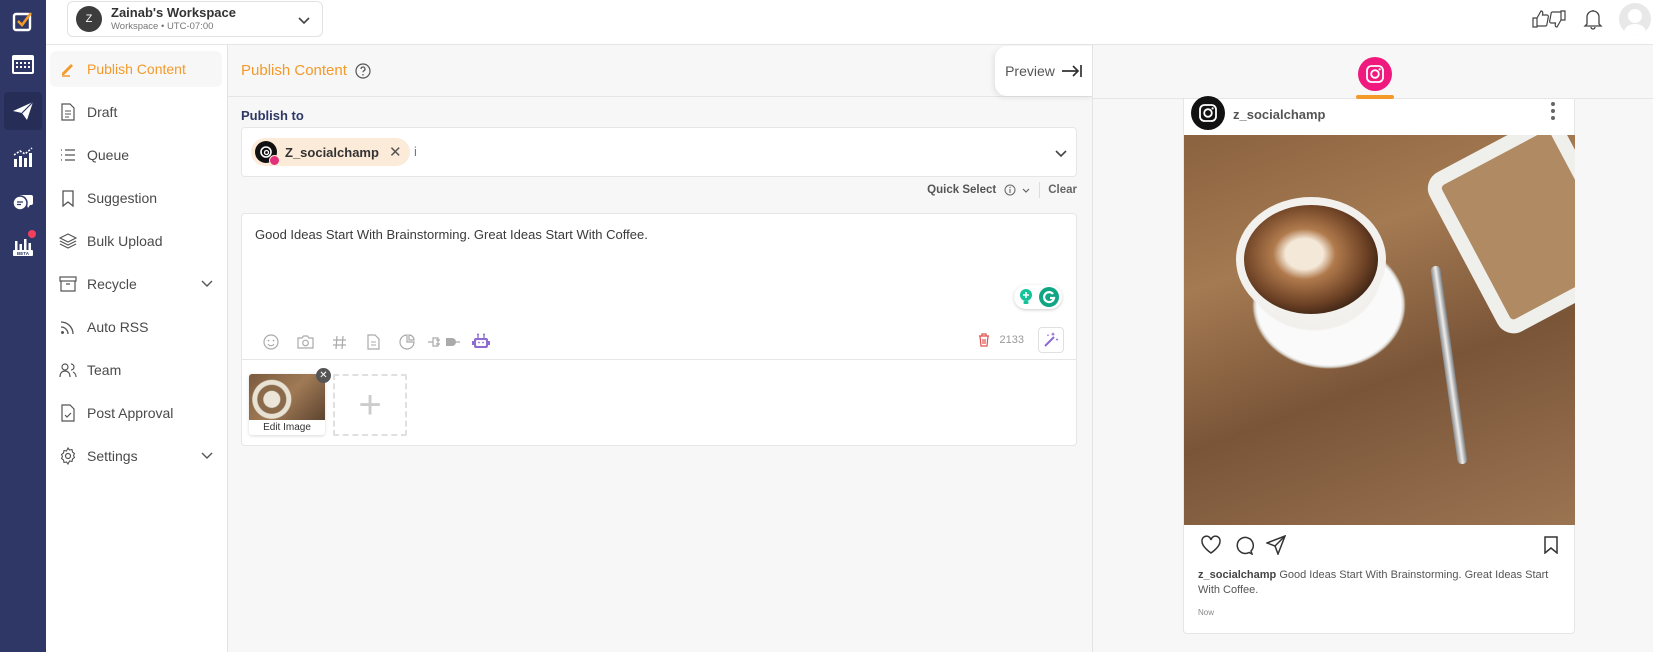 The image size is (1653, 652). I want to click on preview-network-tabs, so click(1373, 72).